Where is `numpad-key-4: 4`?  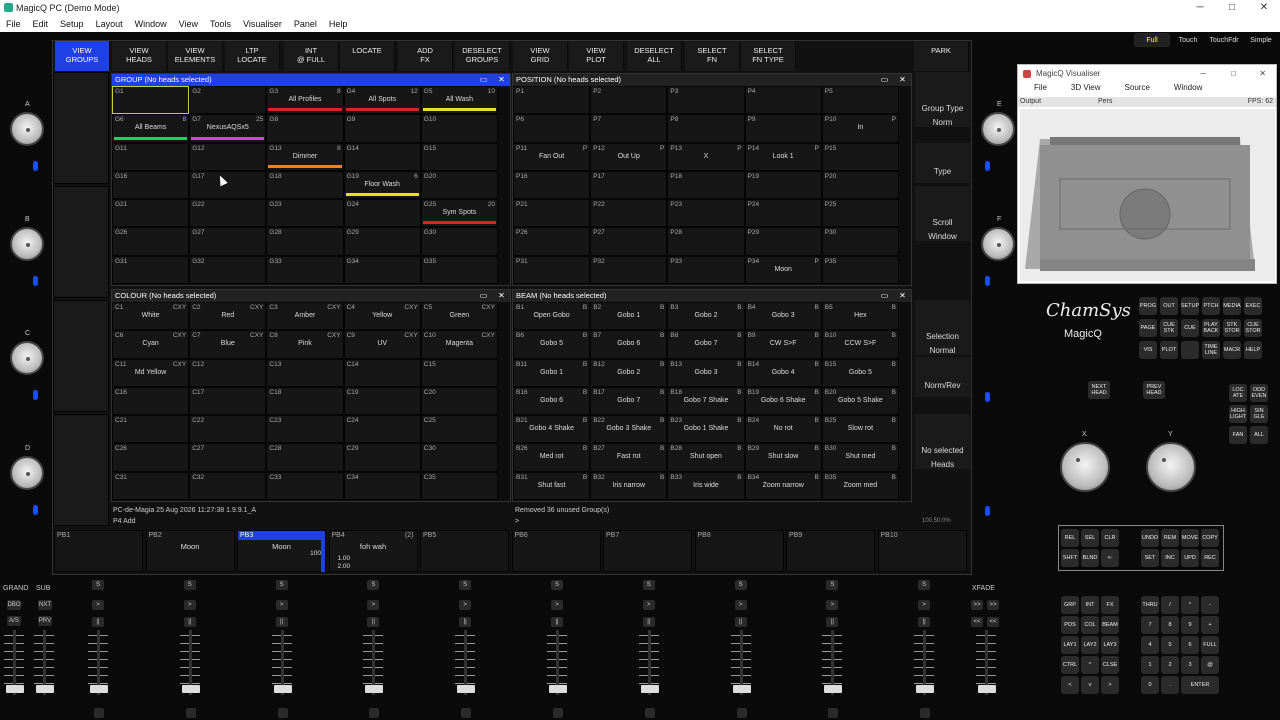 numpad-key-4: 4 is located at coordinates (1150, 645).